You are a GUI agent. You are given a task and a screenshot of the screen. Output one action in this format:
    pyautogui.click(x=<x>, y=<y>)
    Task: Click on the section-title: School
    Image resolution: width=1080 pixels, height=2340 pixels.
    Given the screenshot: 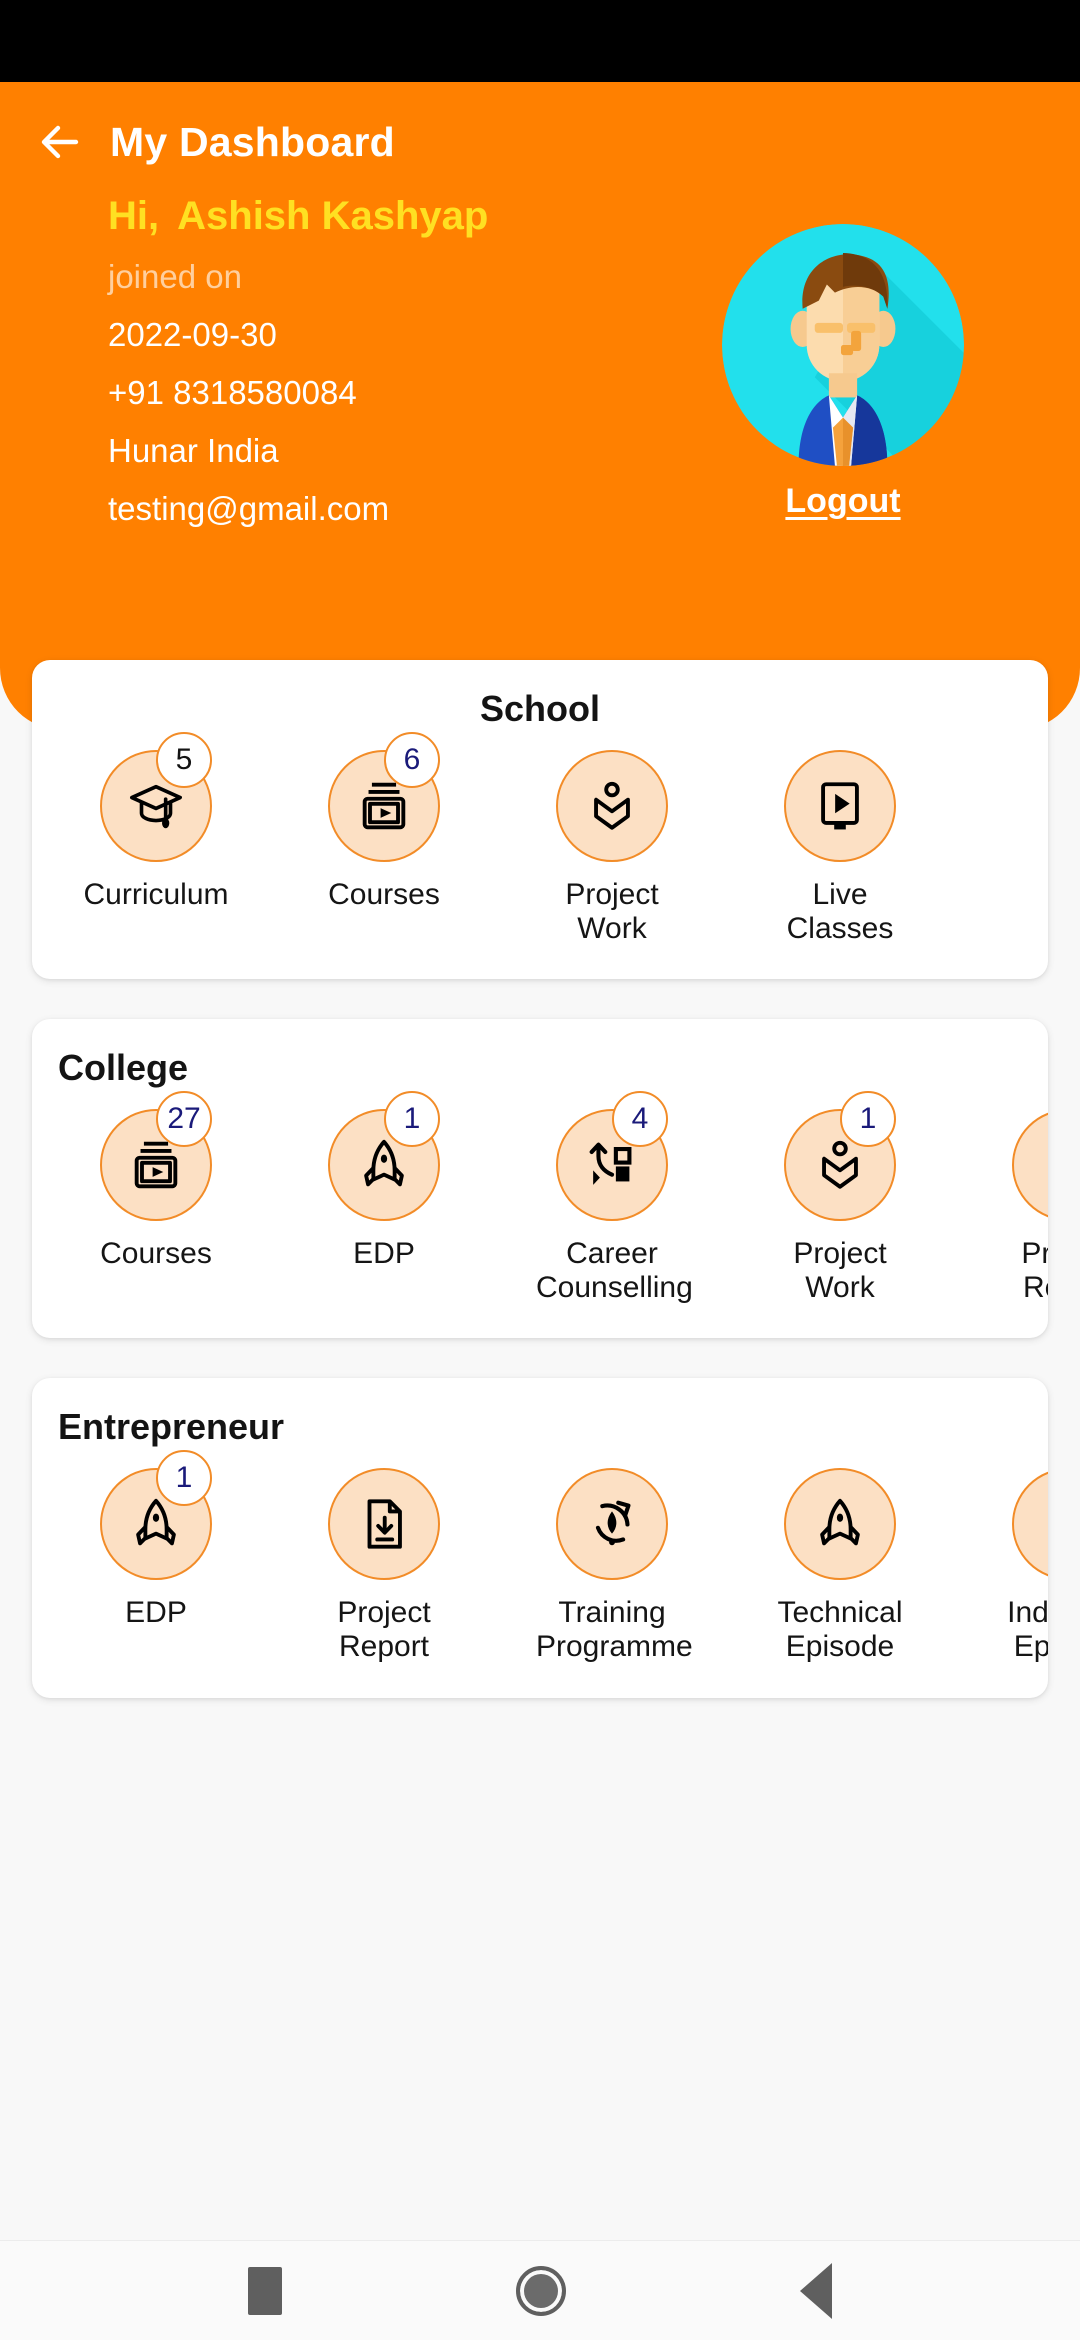 What is the action you would take?
    pyautogui.click(x=539, y=708)
    